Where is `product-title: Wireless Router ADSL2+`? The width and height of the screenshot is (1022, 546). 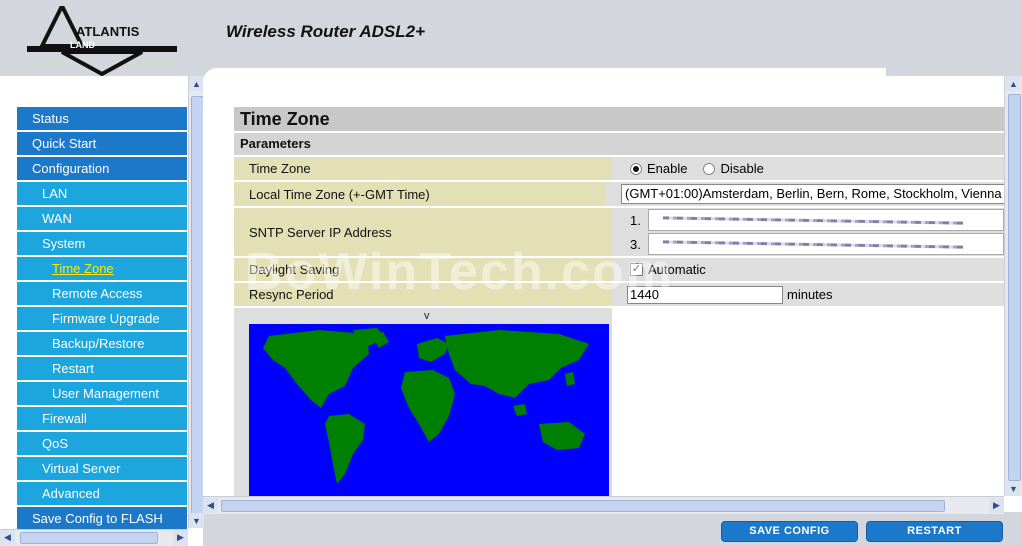
product-title: Wireless Router ADSL2+ is located at coordinates (326, 31).